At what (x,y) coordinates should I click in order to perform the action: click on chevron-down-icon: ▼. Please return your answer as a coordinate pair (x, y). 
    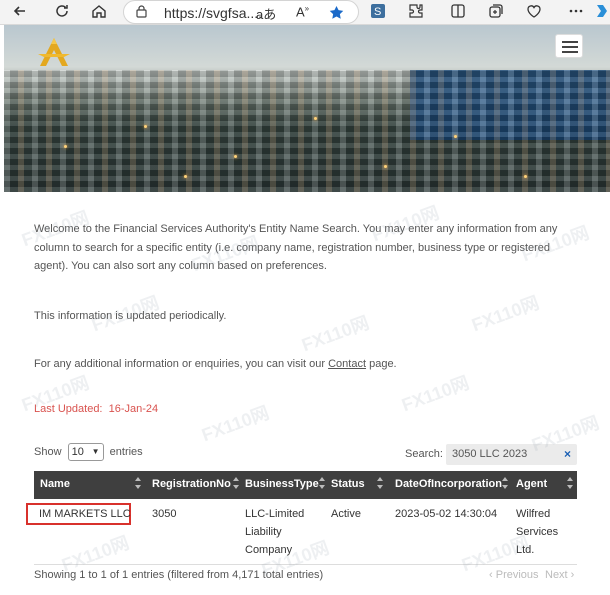
    Looking at the image, I should click on (95, 451).